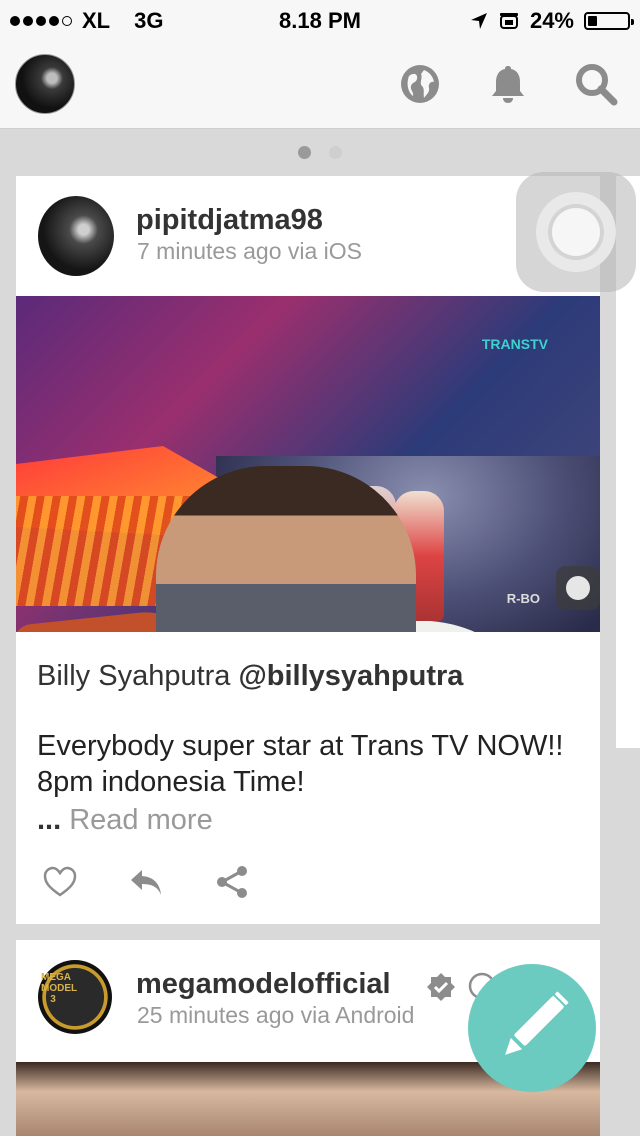  I want to click on compose-button, so click(532, 1028).